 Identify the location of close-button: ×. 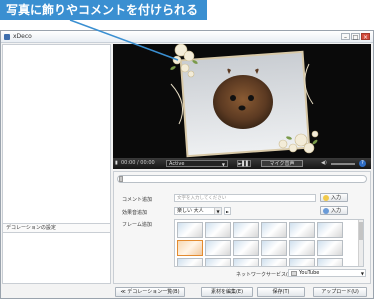
(365, 37).